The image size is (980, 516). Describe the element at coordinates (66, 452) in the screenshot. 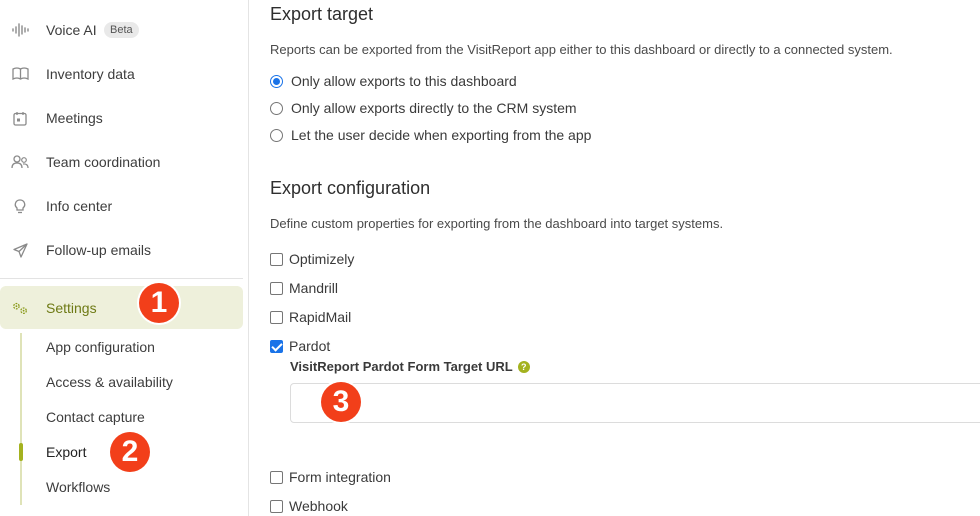

I see `submenu-item-export: Export` at that location.